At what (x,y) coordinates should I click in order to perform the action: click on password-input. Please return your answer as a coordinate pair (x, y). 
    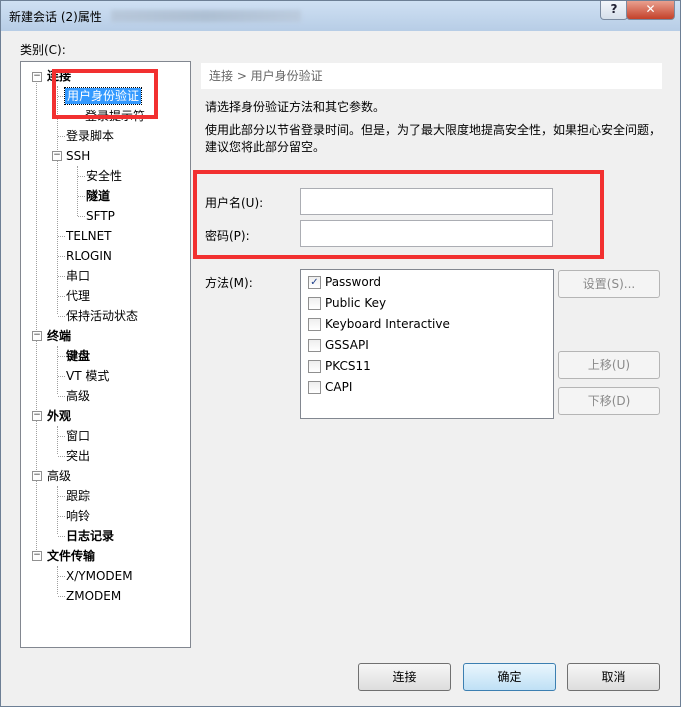
    Looking at the image, I should click on (426, 233).